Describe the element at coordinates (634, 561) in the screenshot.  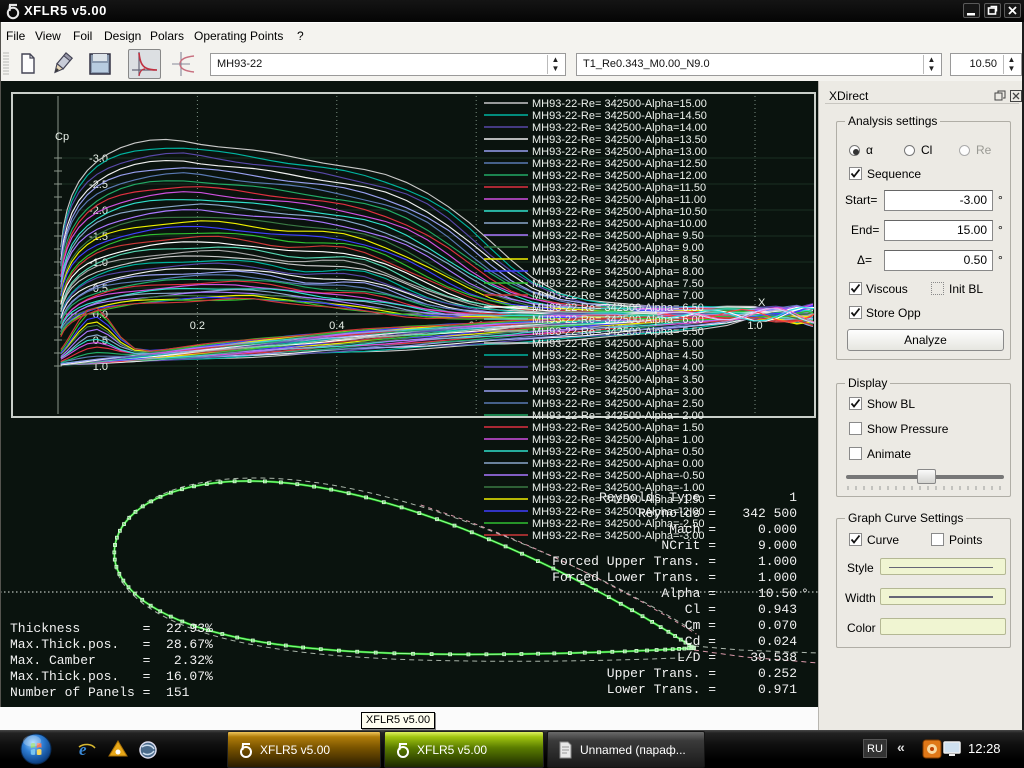
I see `svg-text: Forced Upper Trans. =` at that location.